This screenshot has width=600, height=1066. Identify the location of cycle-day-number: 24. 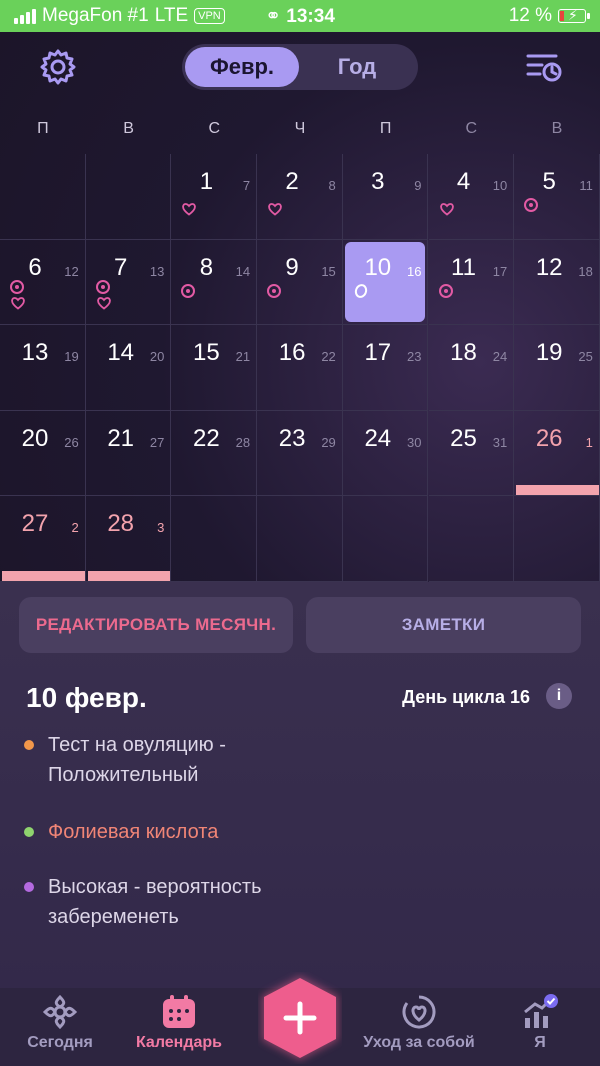
(500, 357).